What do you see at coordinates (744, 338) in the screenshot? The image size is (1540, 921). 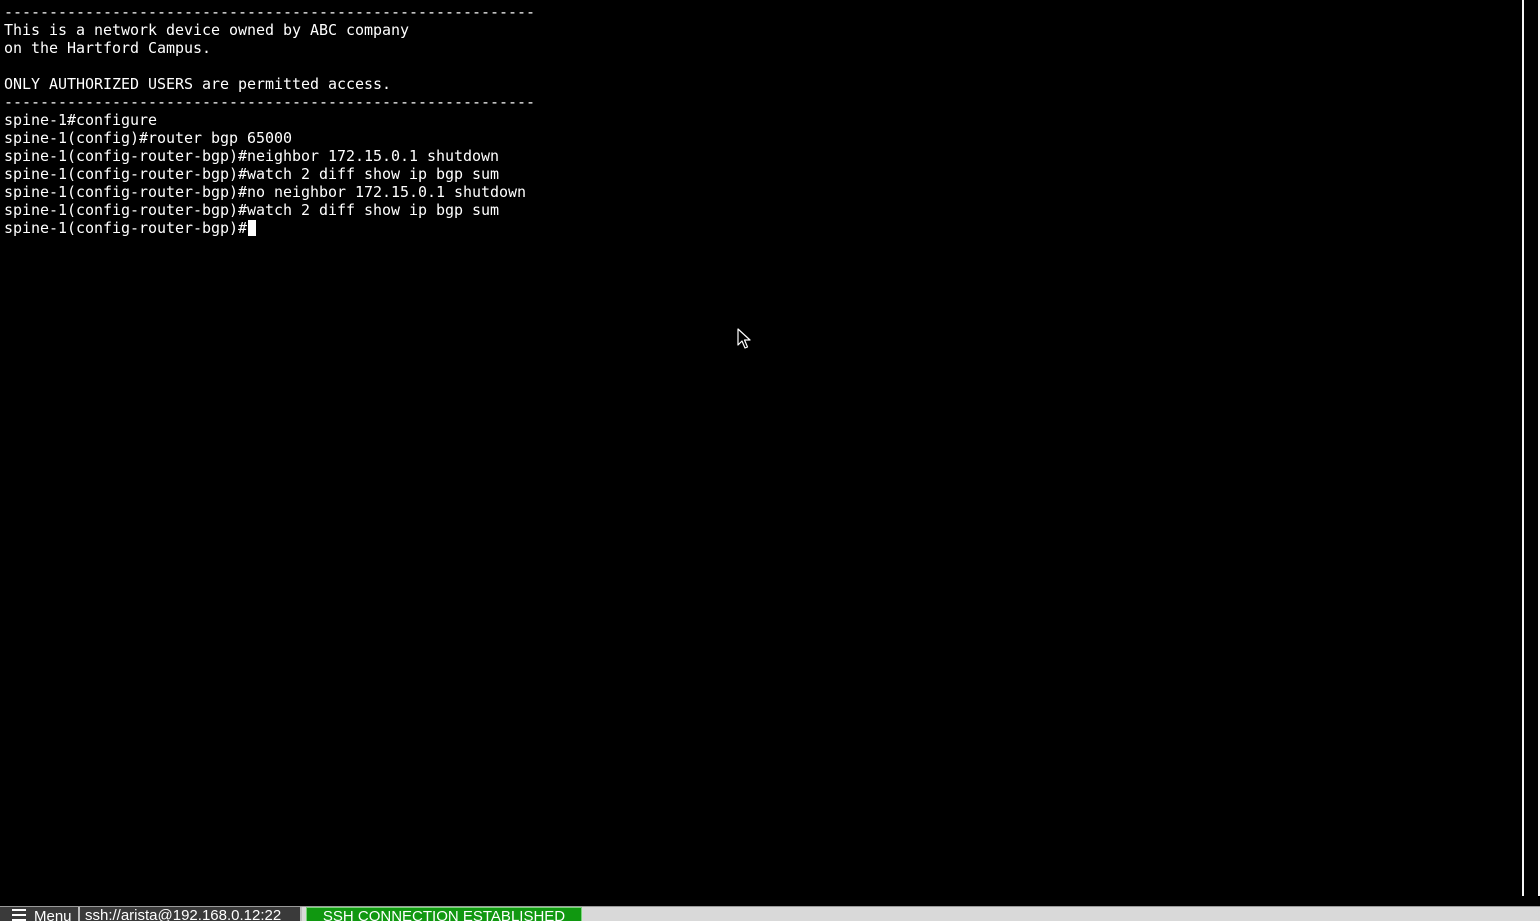 I see `mouse-pointer-icon` at bounding box center [744, 338].